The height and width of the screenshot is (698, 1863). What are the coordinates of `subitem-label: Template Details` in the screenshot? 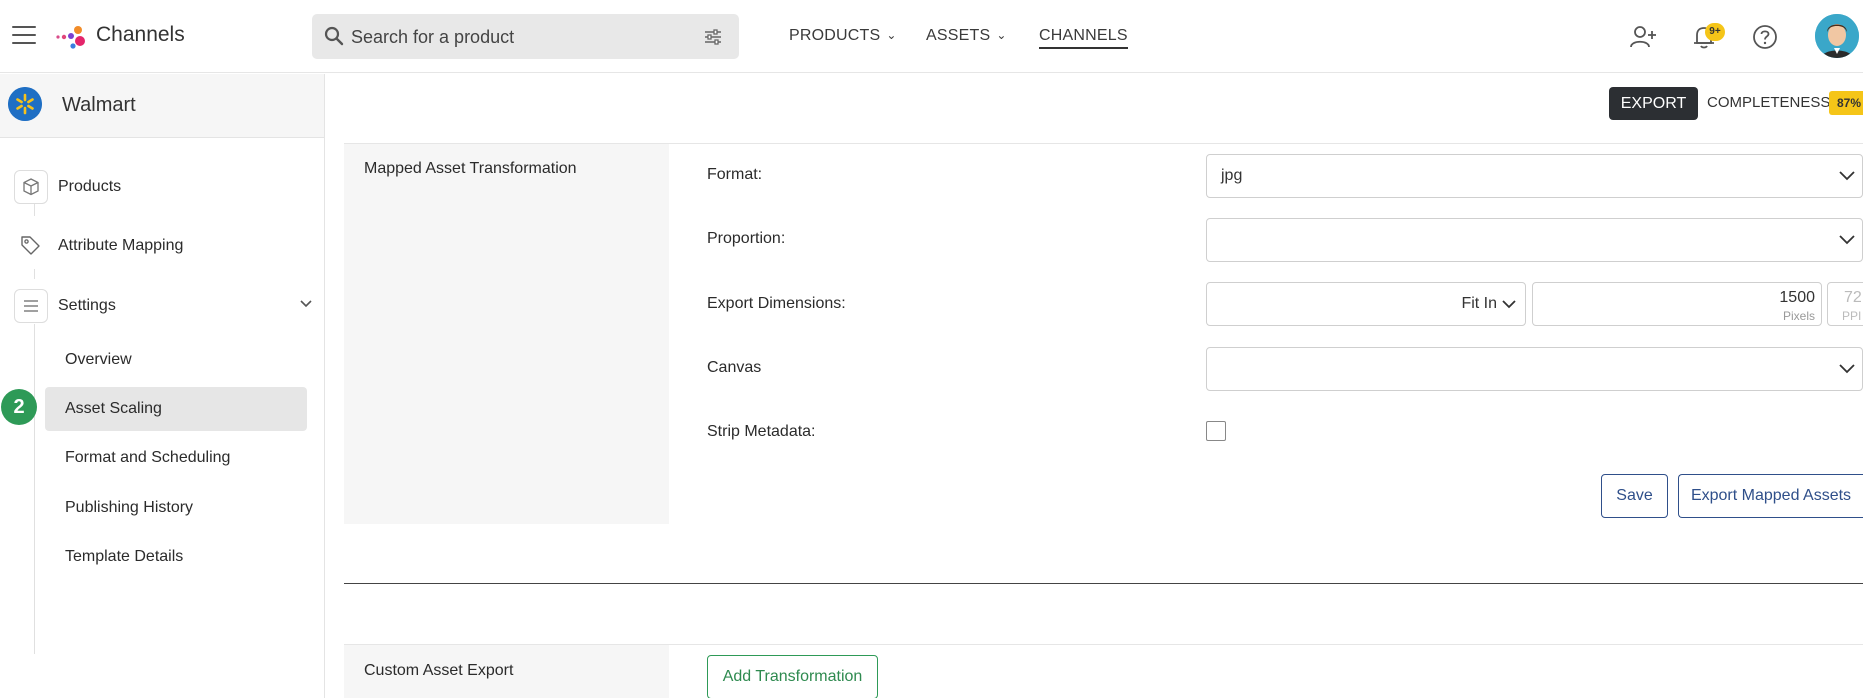 It's located at (124, 556).